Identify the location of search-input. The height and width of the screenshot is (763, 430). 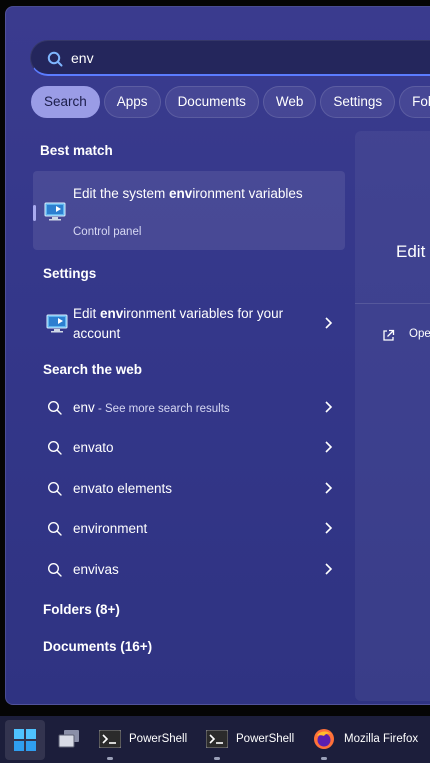
(250, 58).